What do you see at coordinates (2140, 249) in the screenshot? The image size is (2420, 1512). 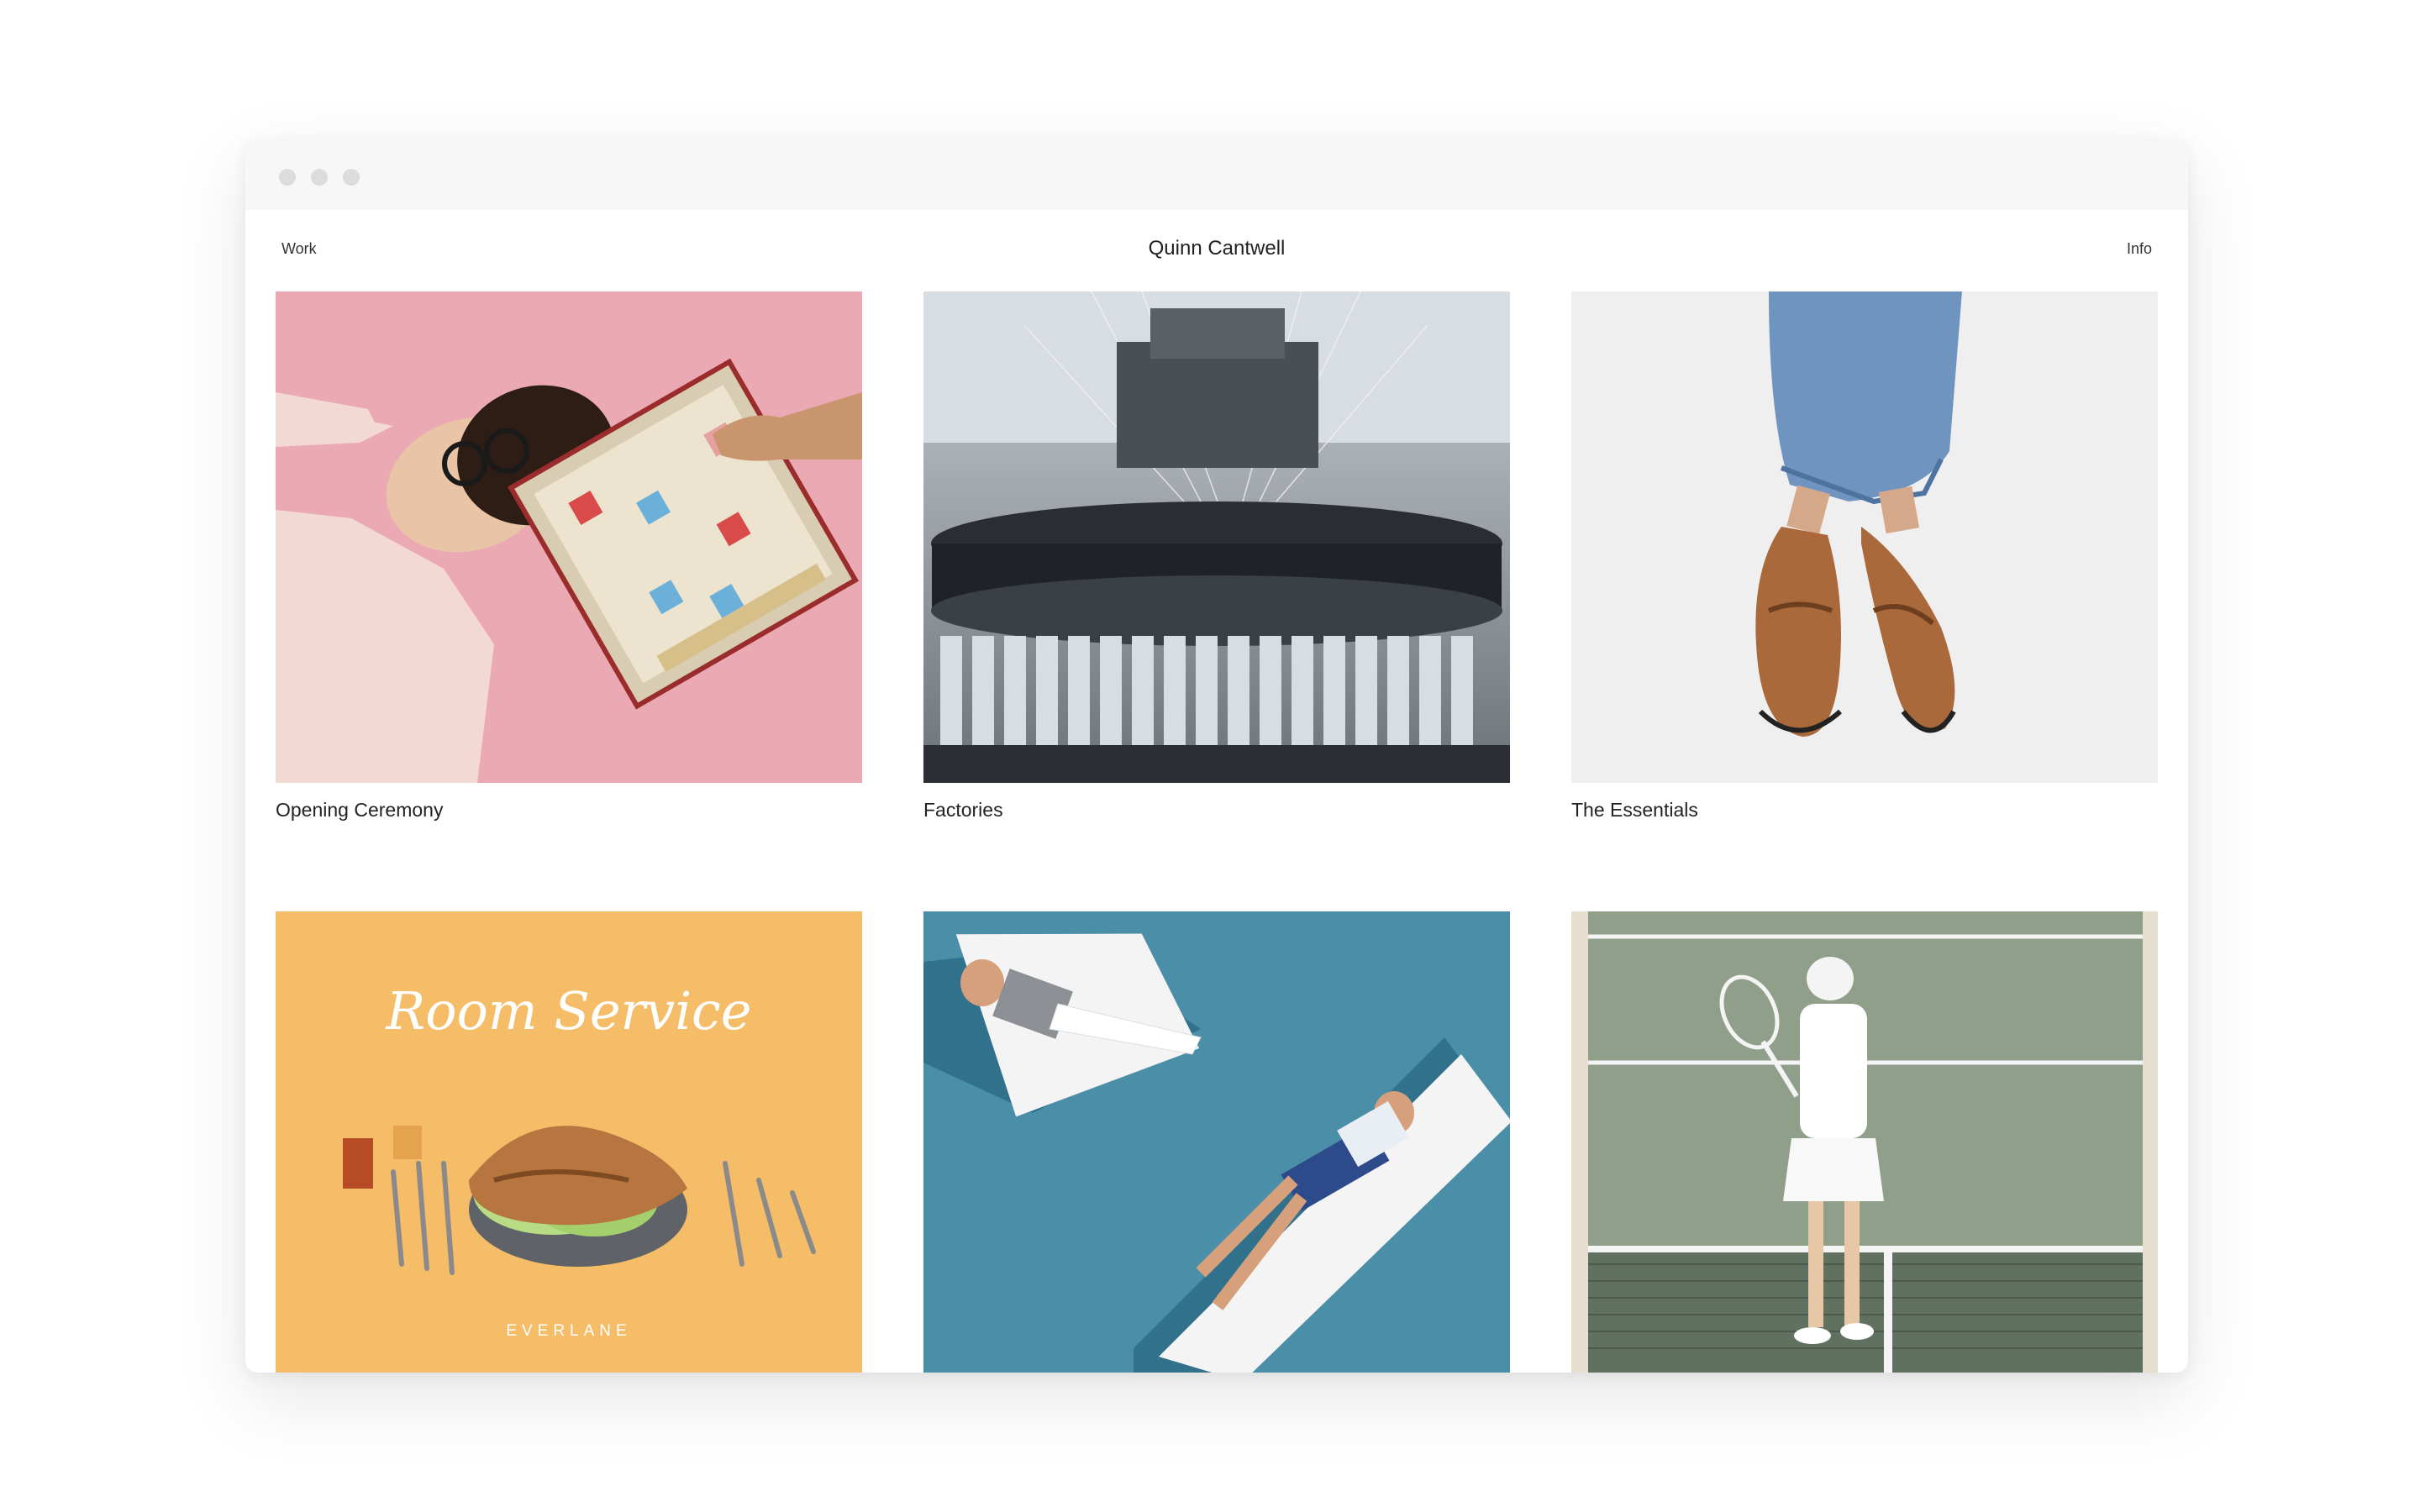 I see `nav-info-link: Info` at bounding box center [2140, 249].